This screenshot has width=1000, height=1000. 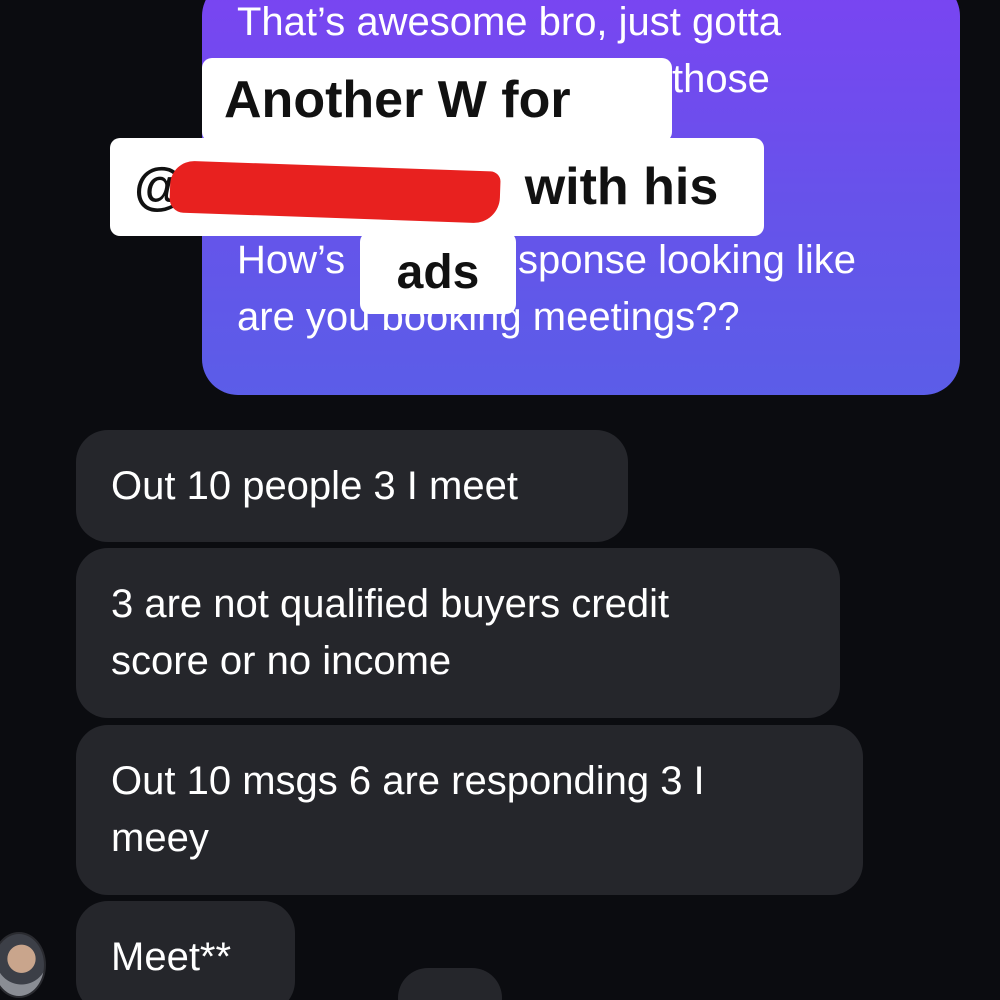 What do you see at coordinates (469, 810) in the screenshot?
I see `received-message-bubble: Out 10 msgs 6 are responding 3 I meey` at bounding box center [469, 810].